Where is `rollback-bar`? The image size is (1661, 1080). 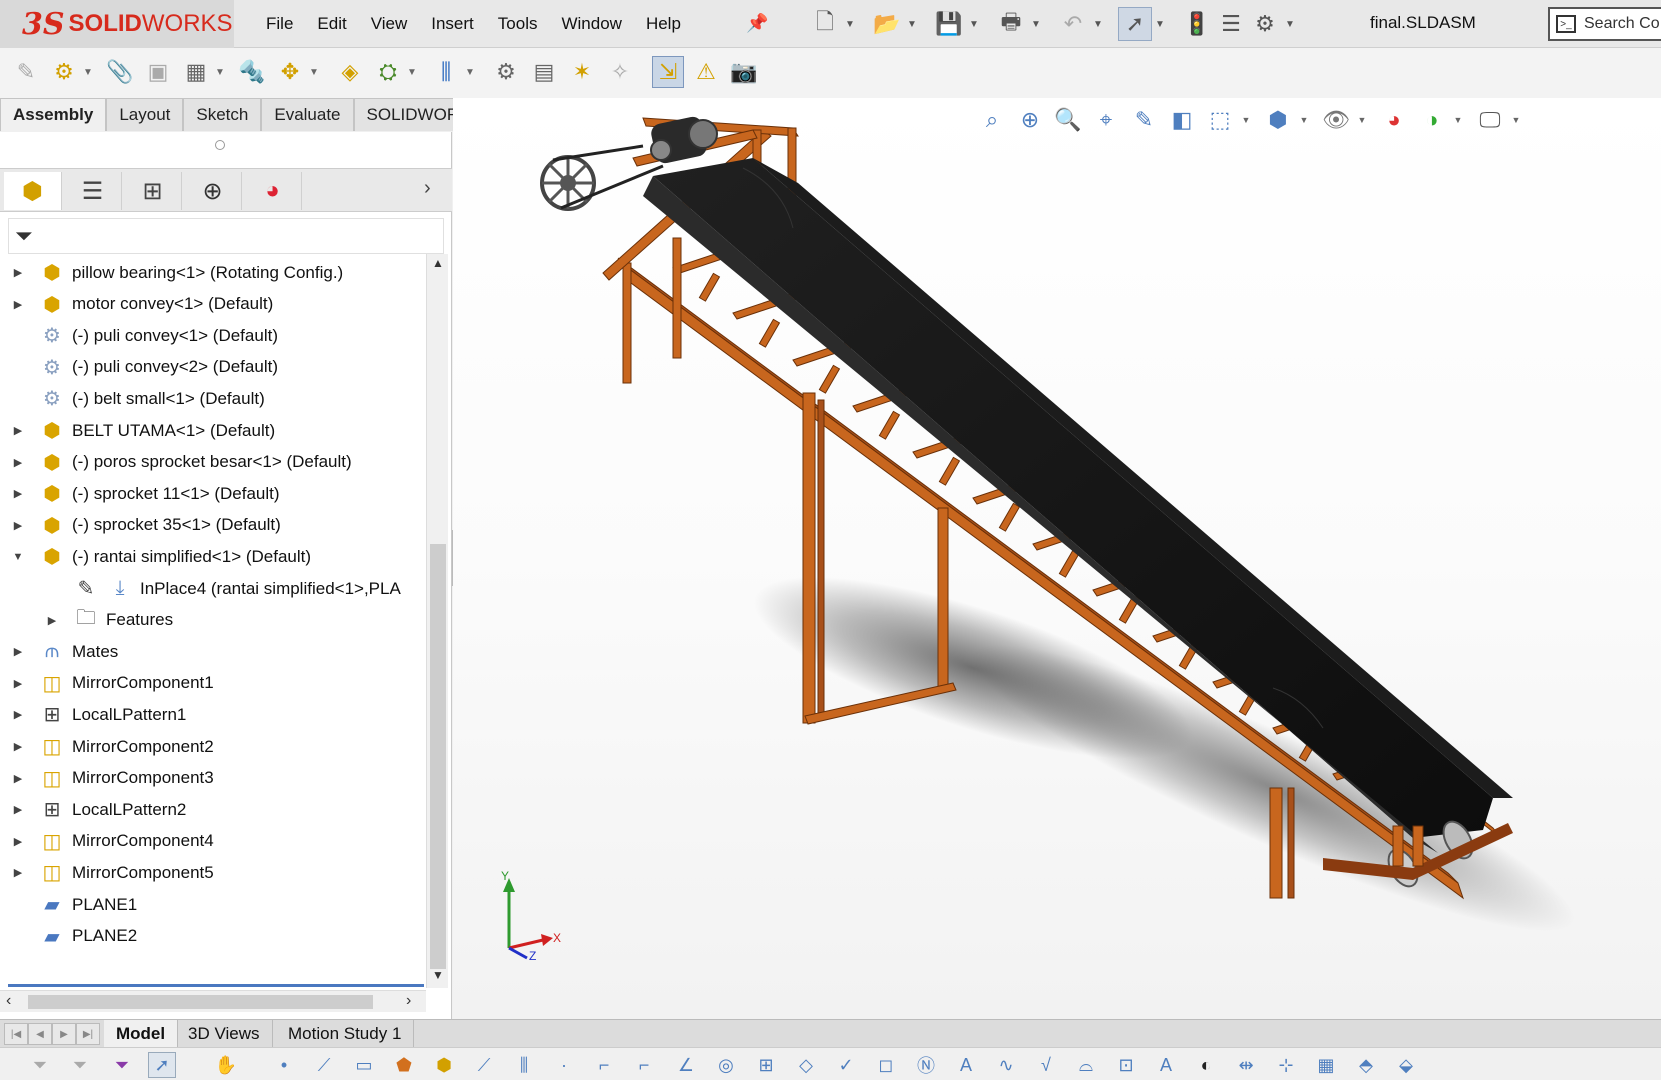 rollback-bar is located at coordinates (216, 985).